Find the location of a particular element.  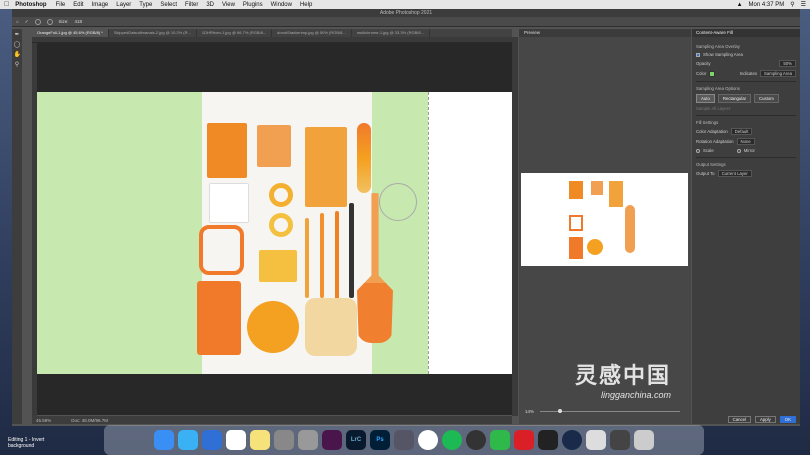

menu-image: Image is located at coordinates (100, 5).